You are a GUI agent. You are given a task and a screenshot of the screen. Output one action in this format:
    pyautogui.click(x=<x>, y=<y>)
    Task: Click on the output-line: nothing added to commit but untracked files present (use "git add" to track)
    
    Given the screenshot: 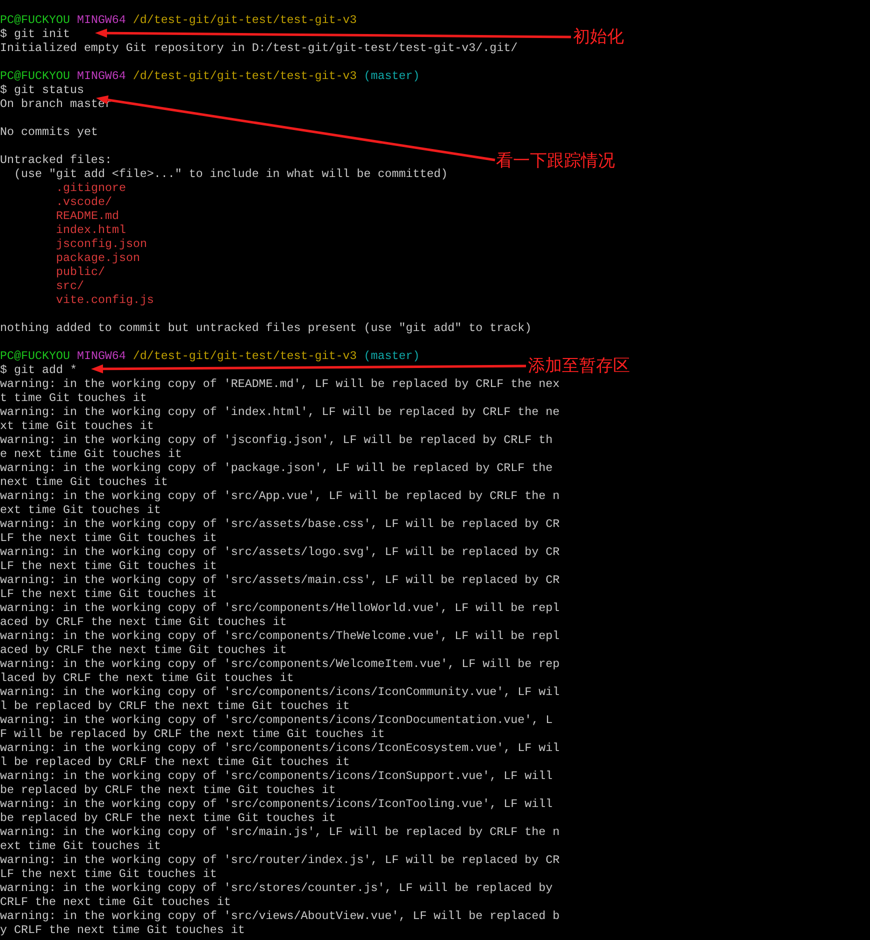 What is the action you would take?
    pyautogui.click(x=266, y=328)
    